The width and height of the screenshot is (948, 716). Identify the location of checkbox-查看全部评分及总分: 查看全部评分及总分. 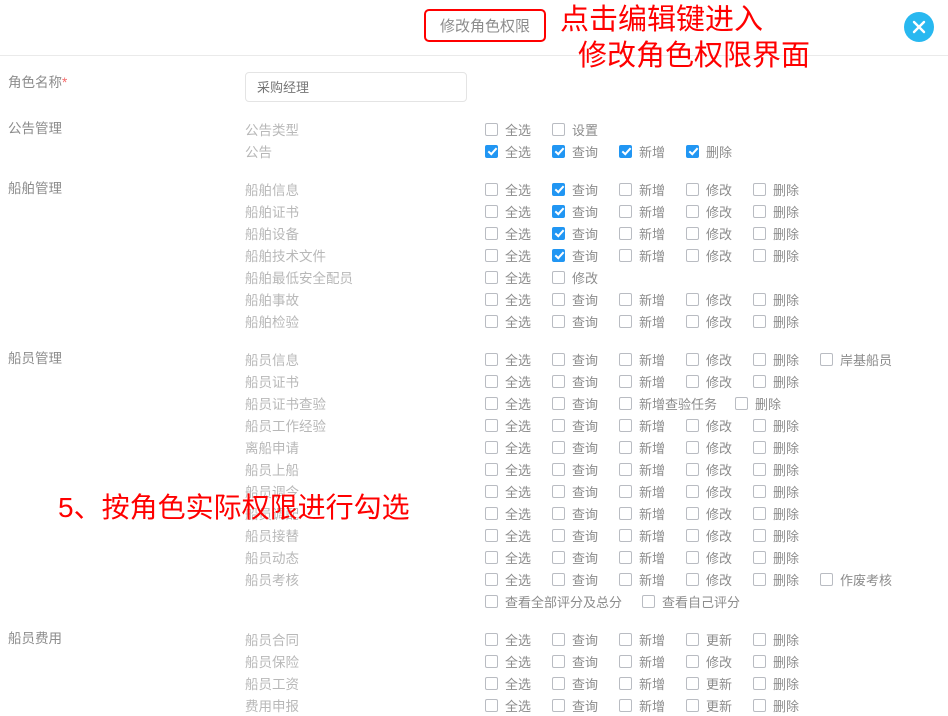
(563, 601).